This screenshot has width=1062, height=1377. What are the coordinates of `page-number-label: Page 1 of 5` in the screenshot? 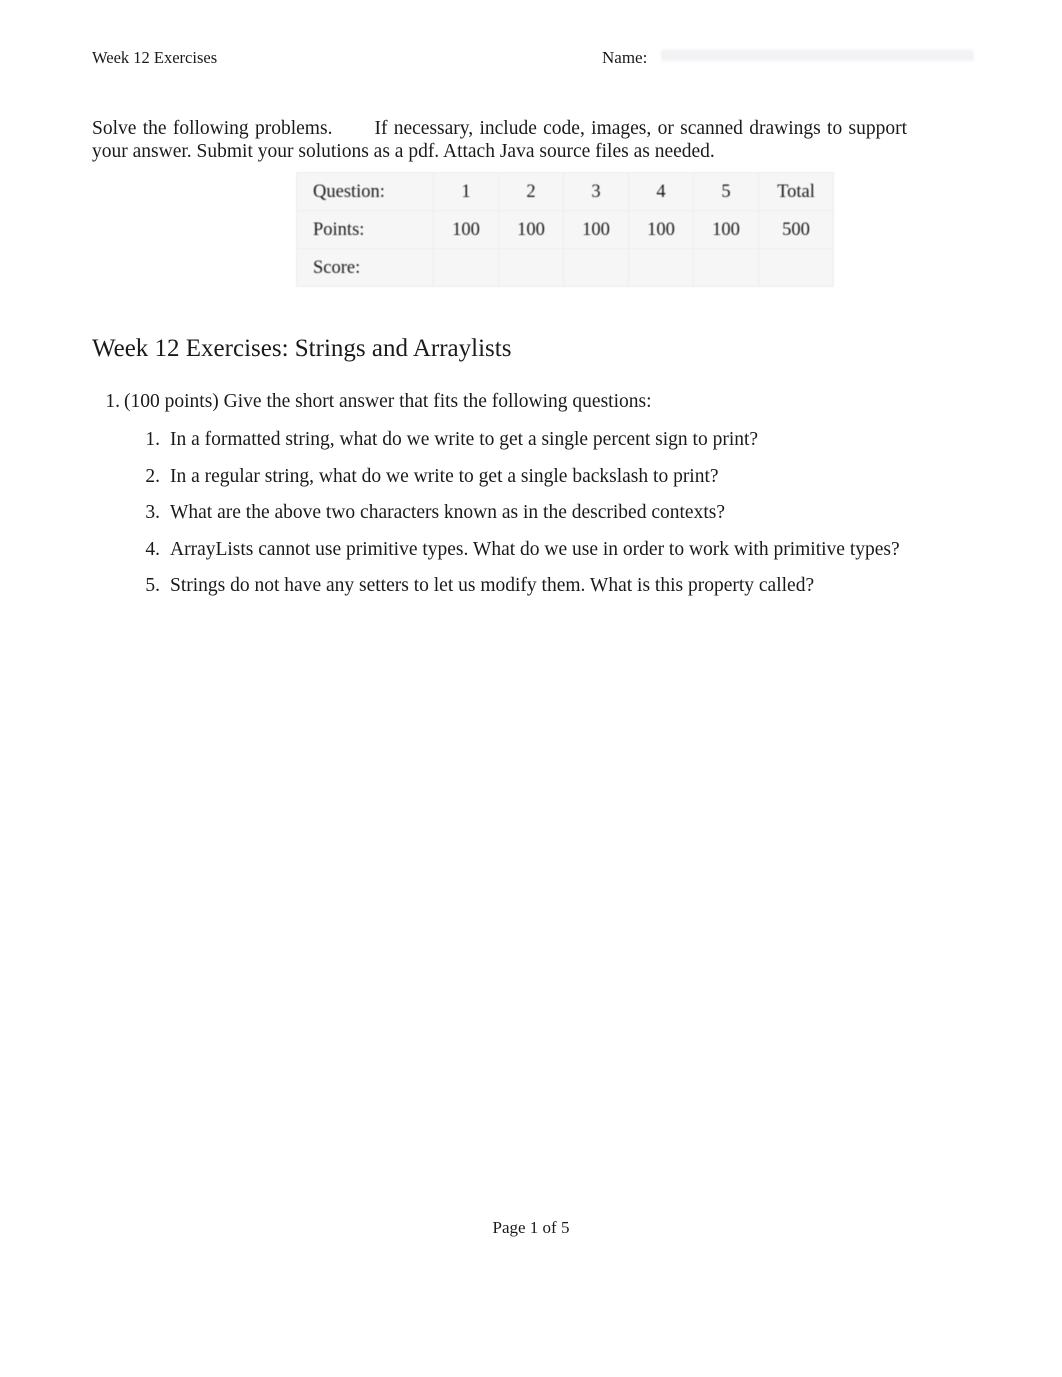 It's located at (531, 1227).